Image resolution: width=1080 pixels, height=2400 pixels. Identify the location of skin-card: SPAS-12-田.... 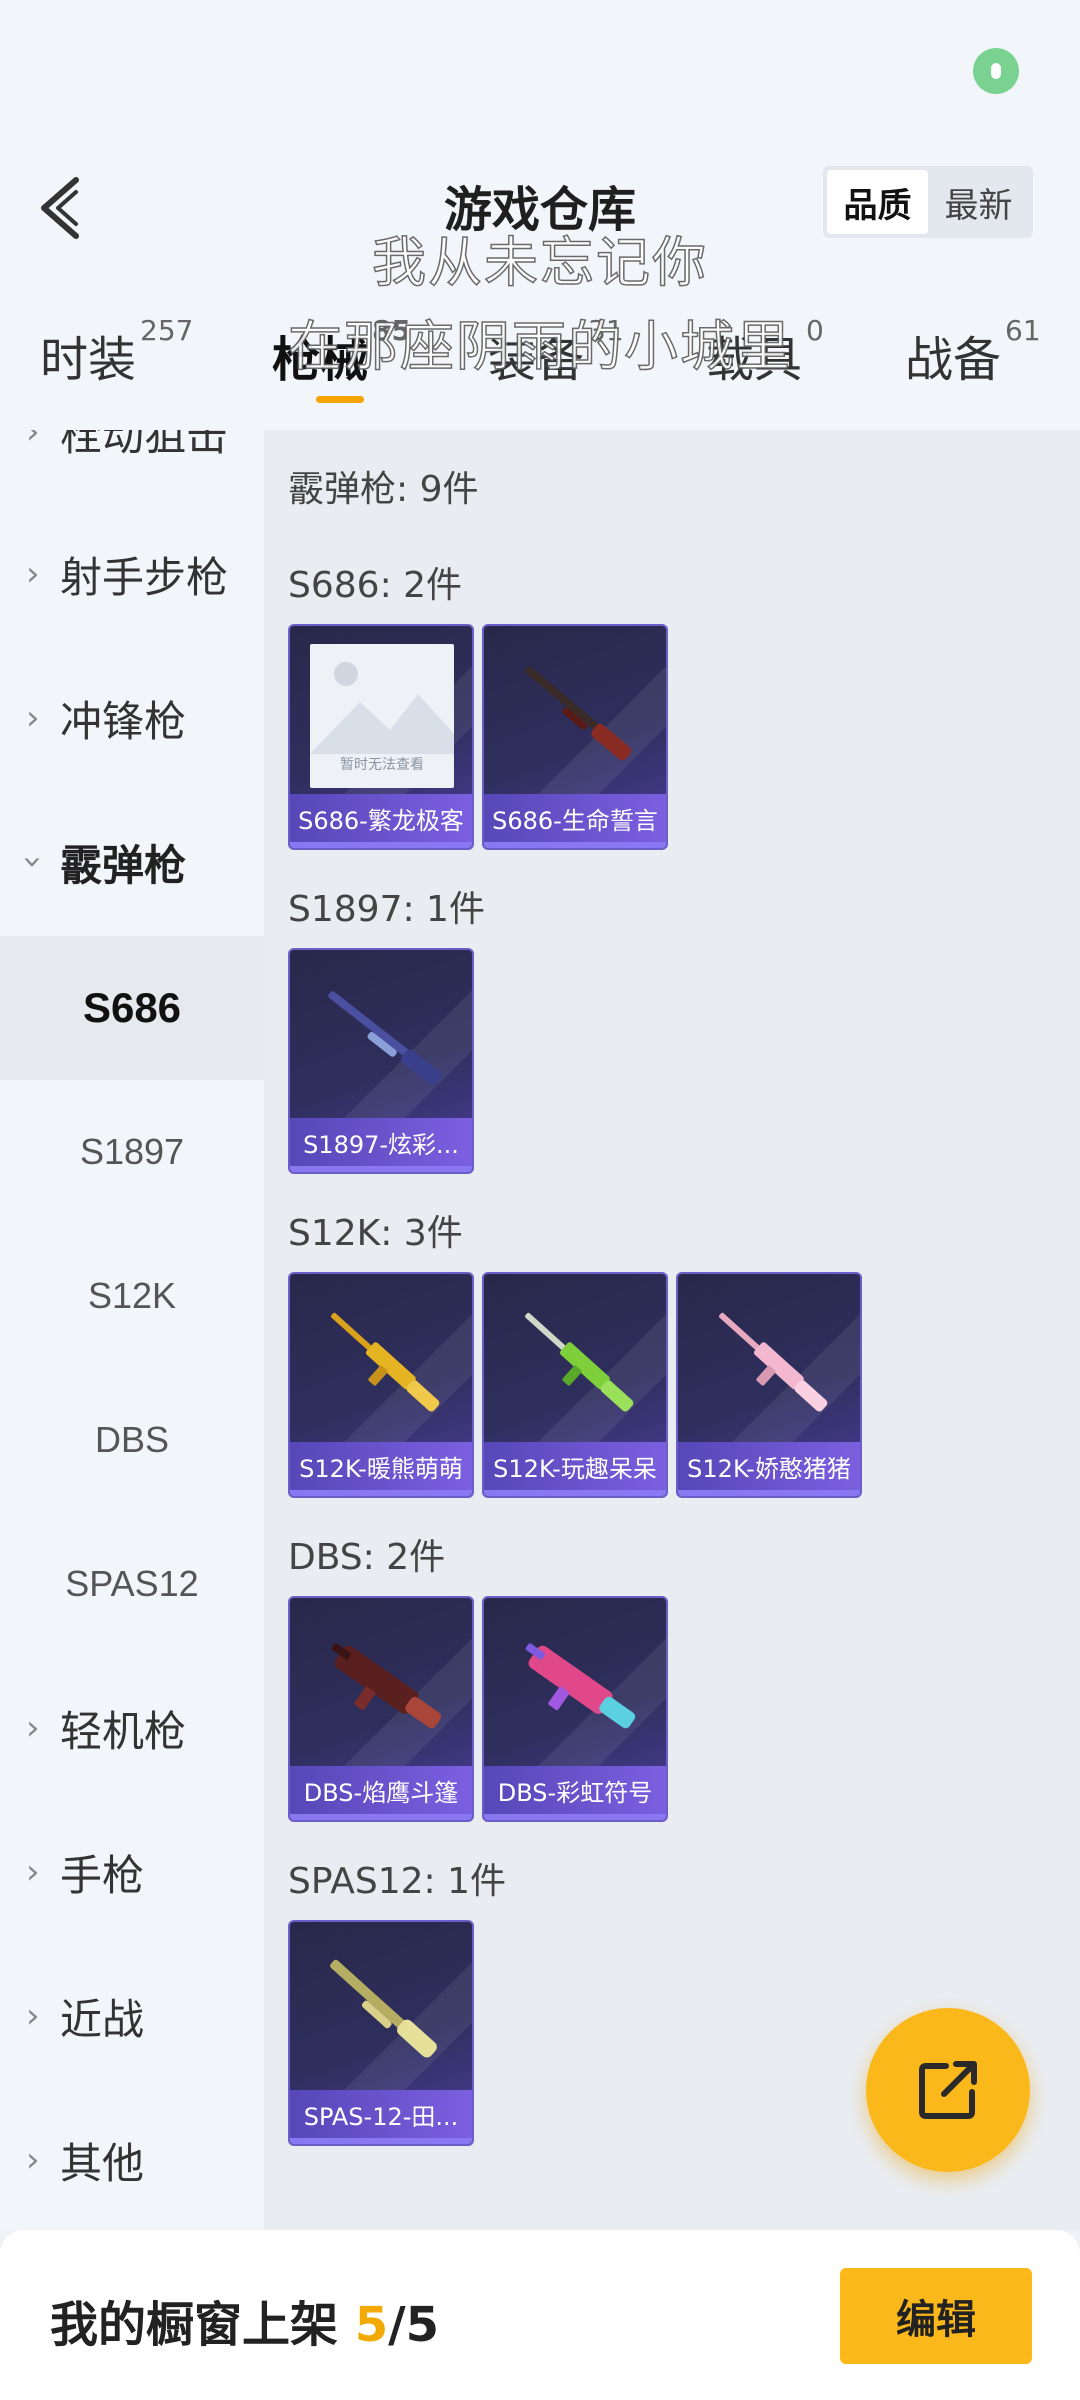
(381, 2033).